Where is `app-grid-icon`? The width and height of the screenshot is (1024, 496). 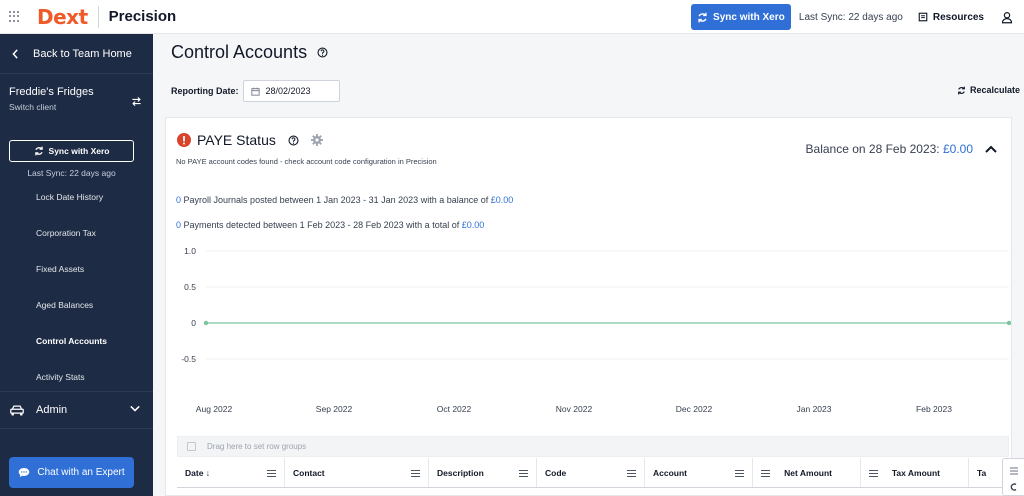 app-grid-icon is located at coordinates (15, 16).